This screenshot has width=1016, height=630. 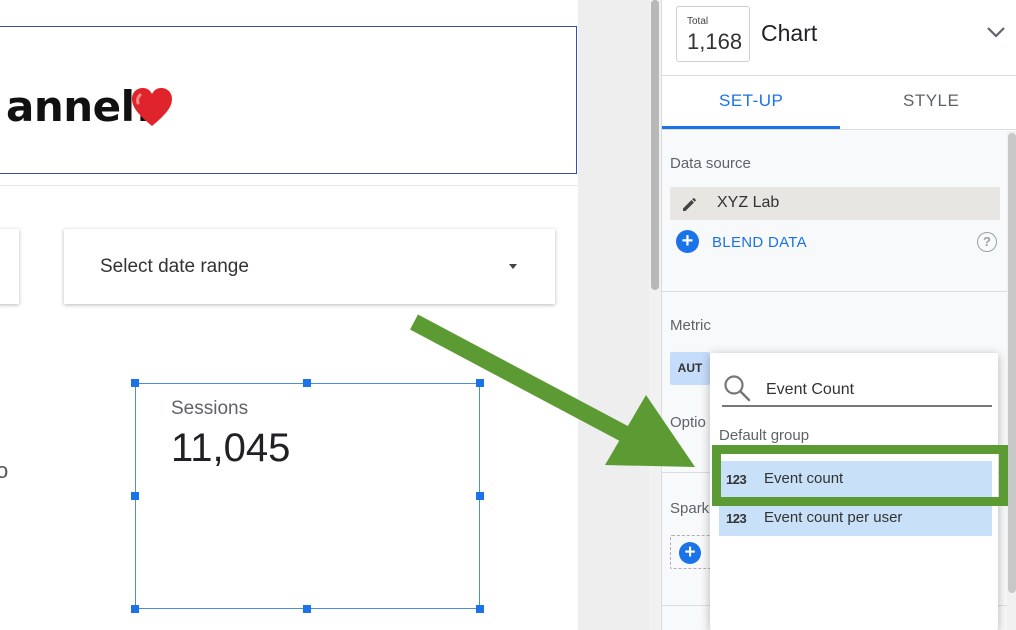 What do you see at coordinates (764, 435) in the screenshot?
I see `field-group-label: Default group` at bounding box center [764, 435].